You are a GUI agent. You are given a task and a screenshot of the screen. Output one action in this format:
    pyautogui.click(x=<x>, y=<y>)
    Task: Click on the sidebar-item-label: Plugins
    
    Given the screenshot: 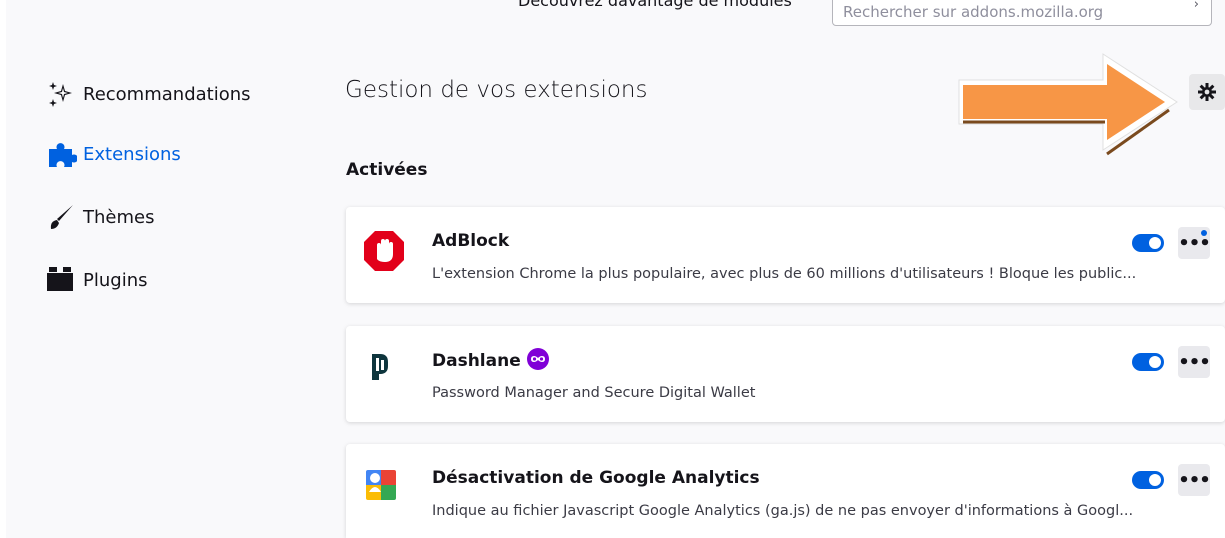 What is the action you would take?
    pyautogui.click(x=115, y=280)
    